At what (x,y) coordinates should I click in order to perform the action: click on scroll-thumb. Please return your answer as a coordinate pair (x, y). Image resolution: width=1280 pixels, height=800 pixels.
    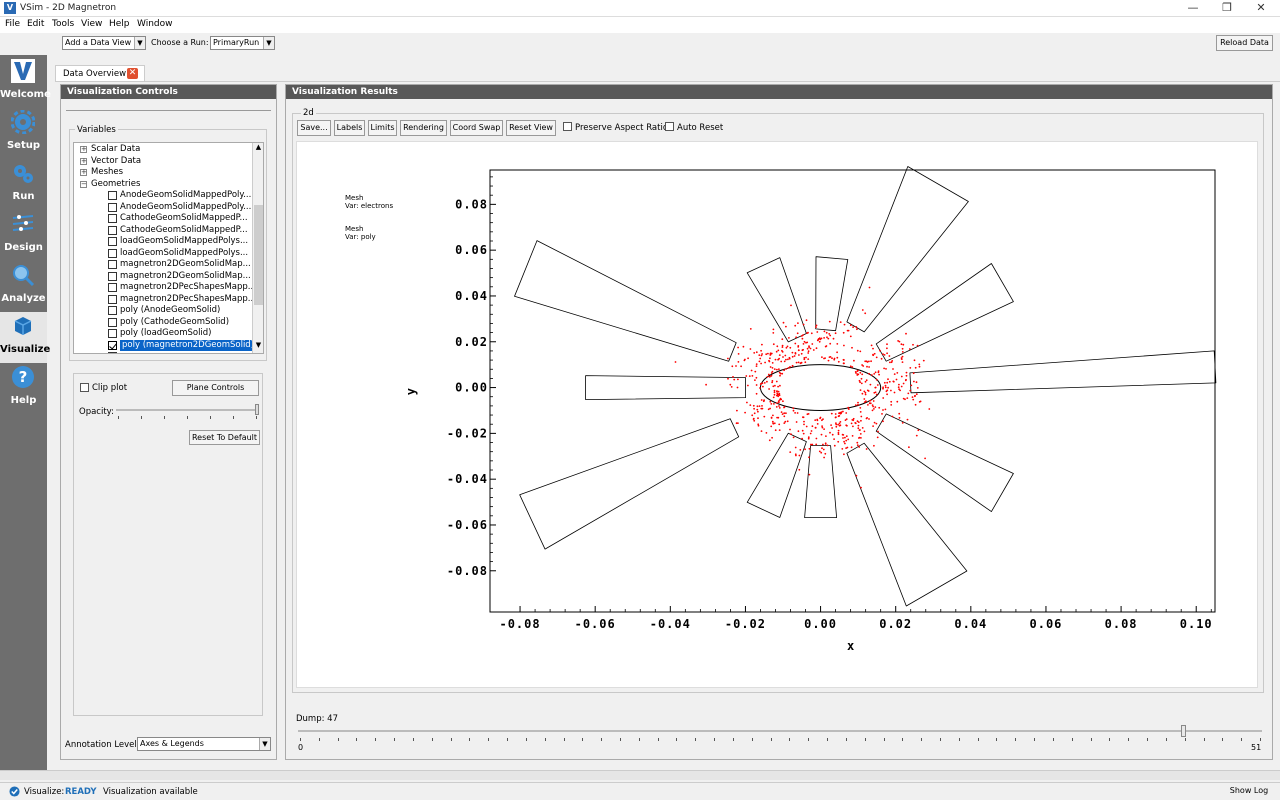
    Looking at the image, I should click on (258, 255).